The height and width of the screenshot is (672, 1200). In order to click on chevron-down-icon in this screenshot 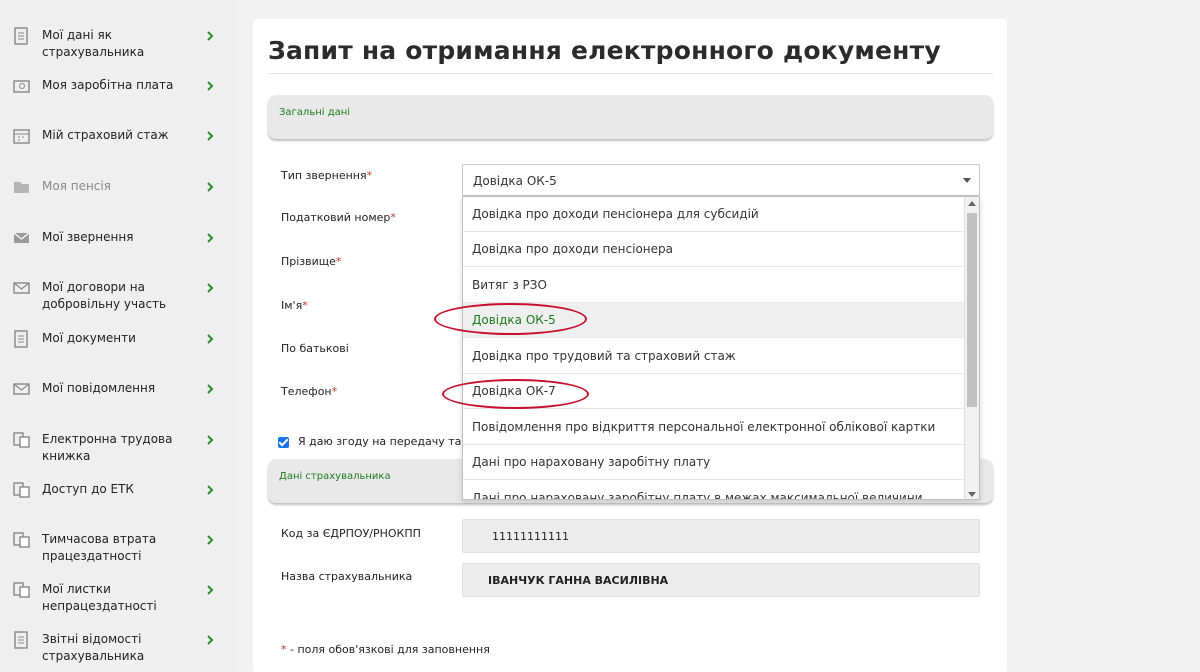, I will do `click(967, 180)`.